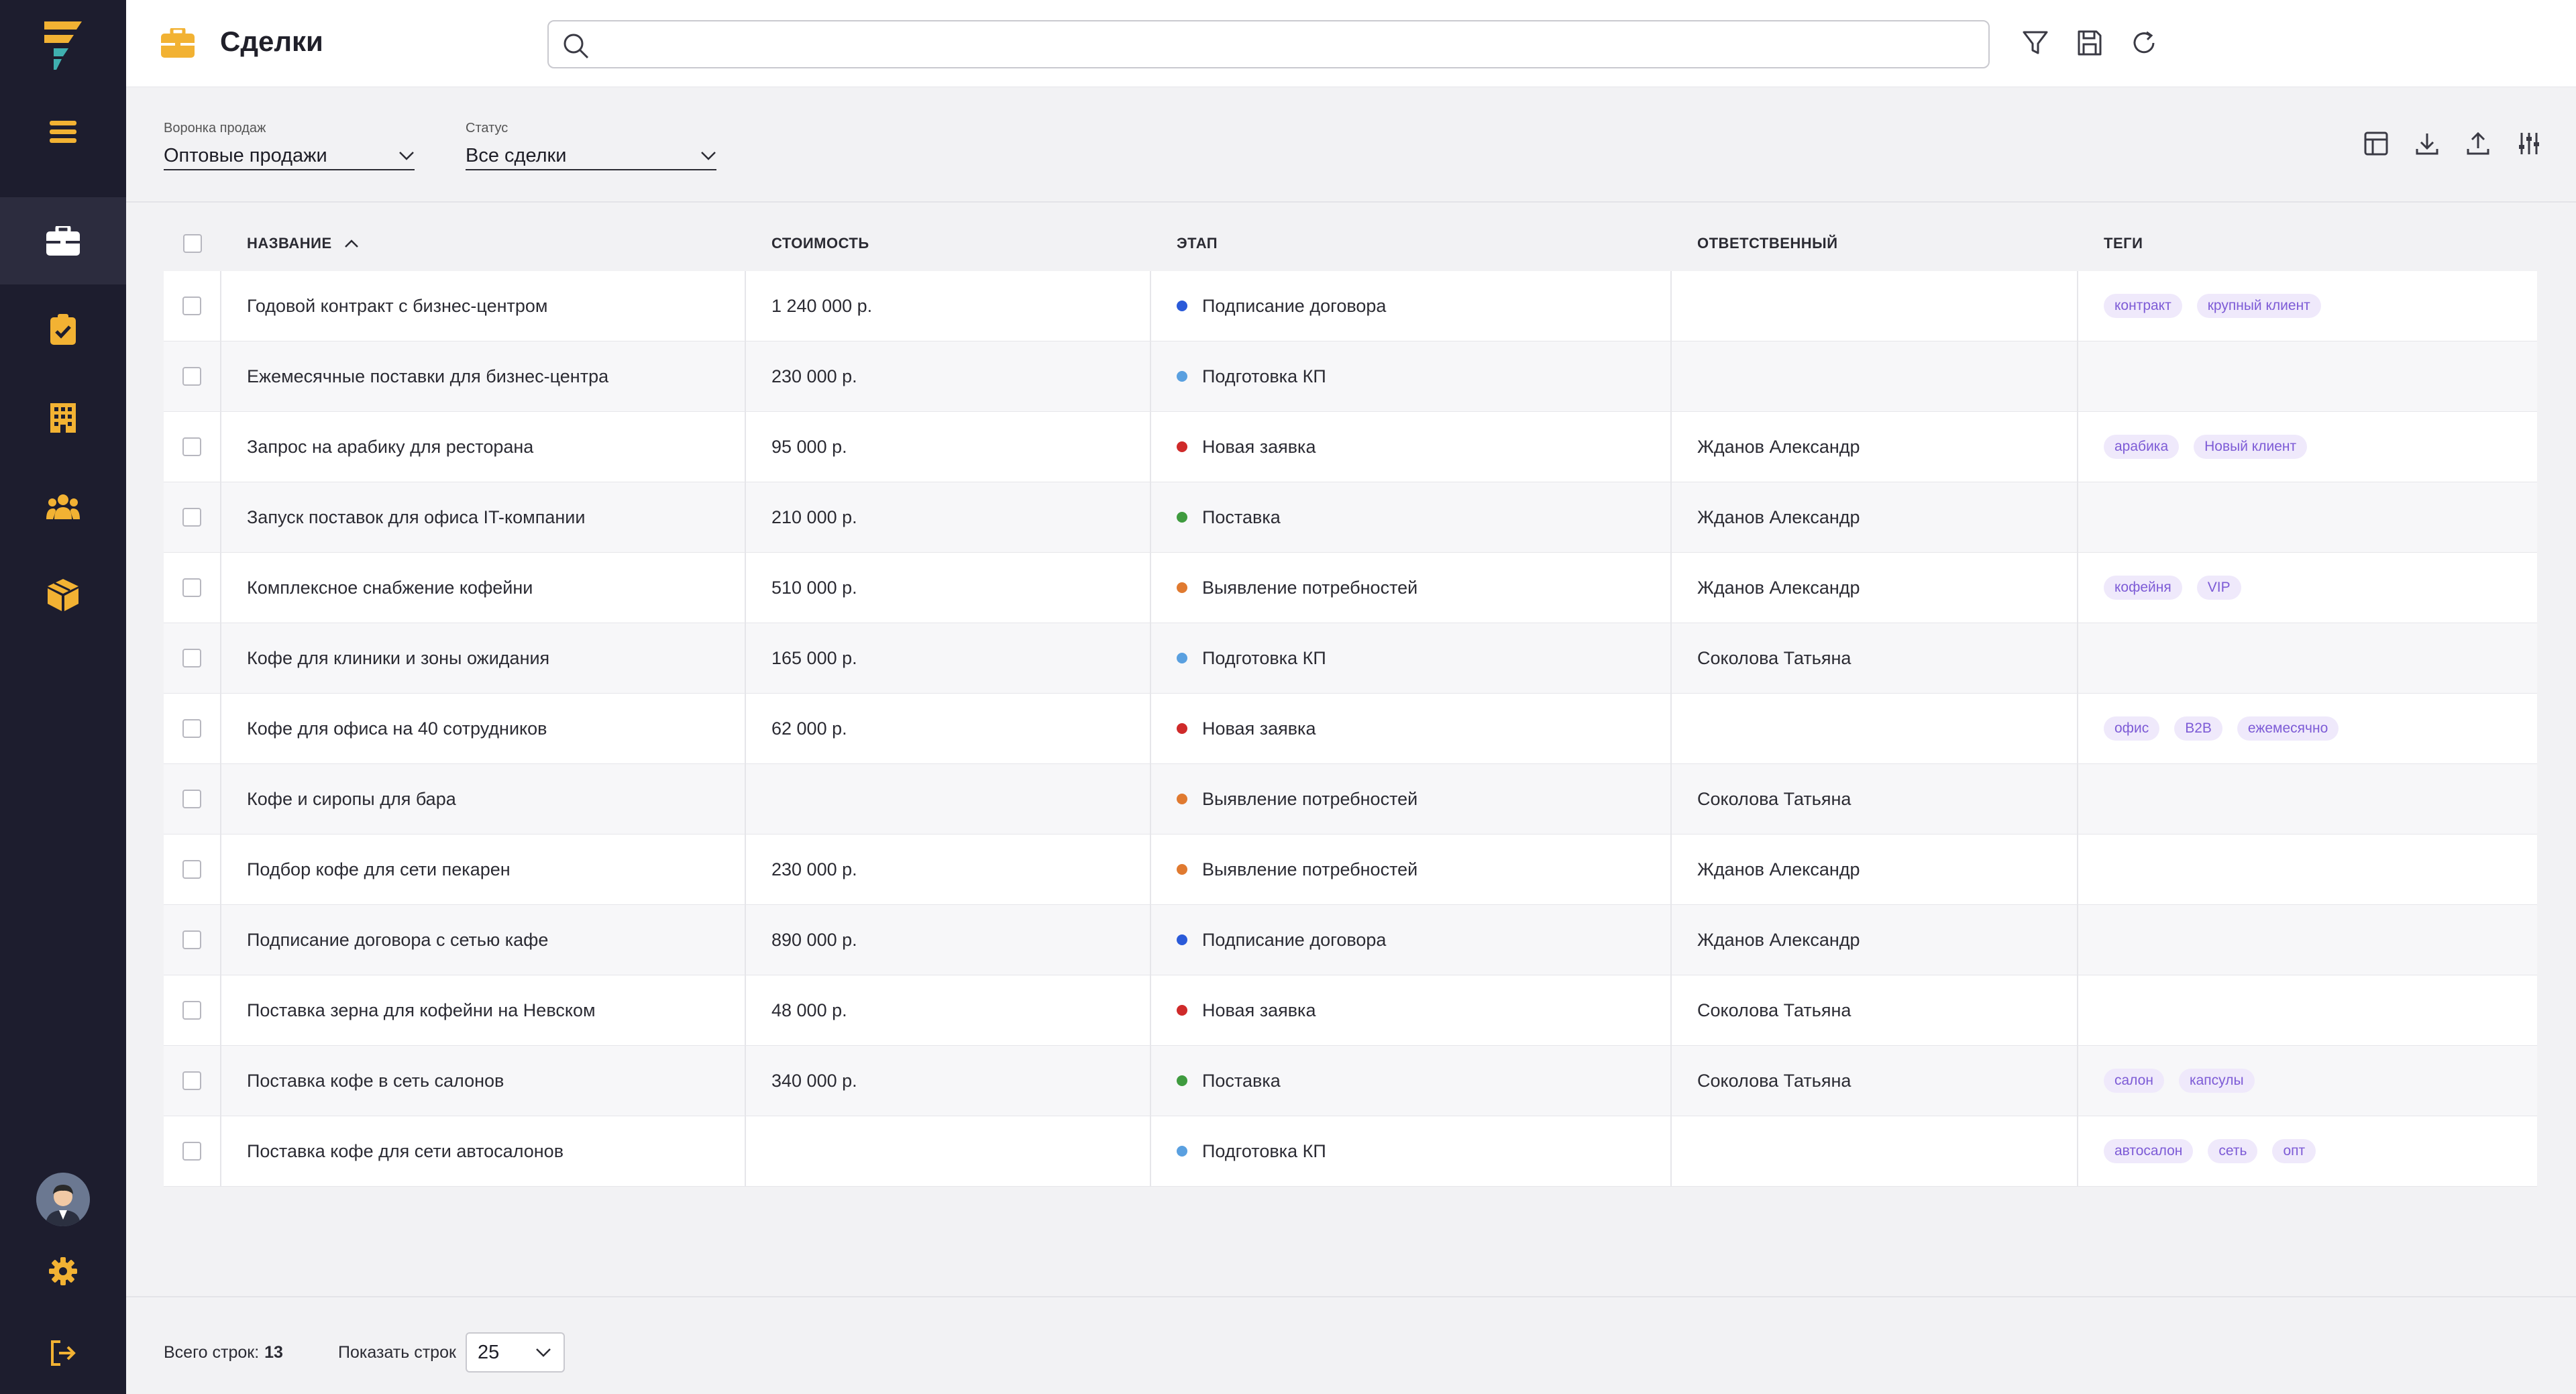 The height and width of the screenshot is (1394, 2576). I want to click on download-icon, so click(2427, 143).